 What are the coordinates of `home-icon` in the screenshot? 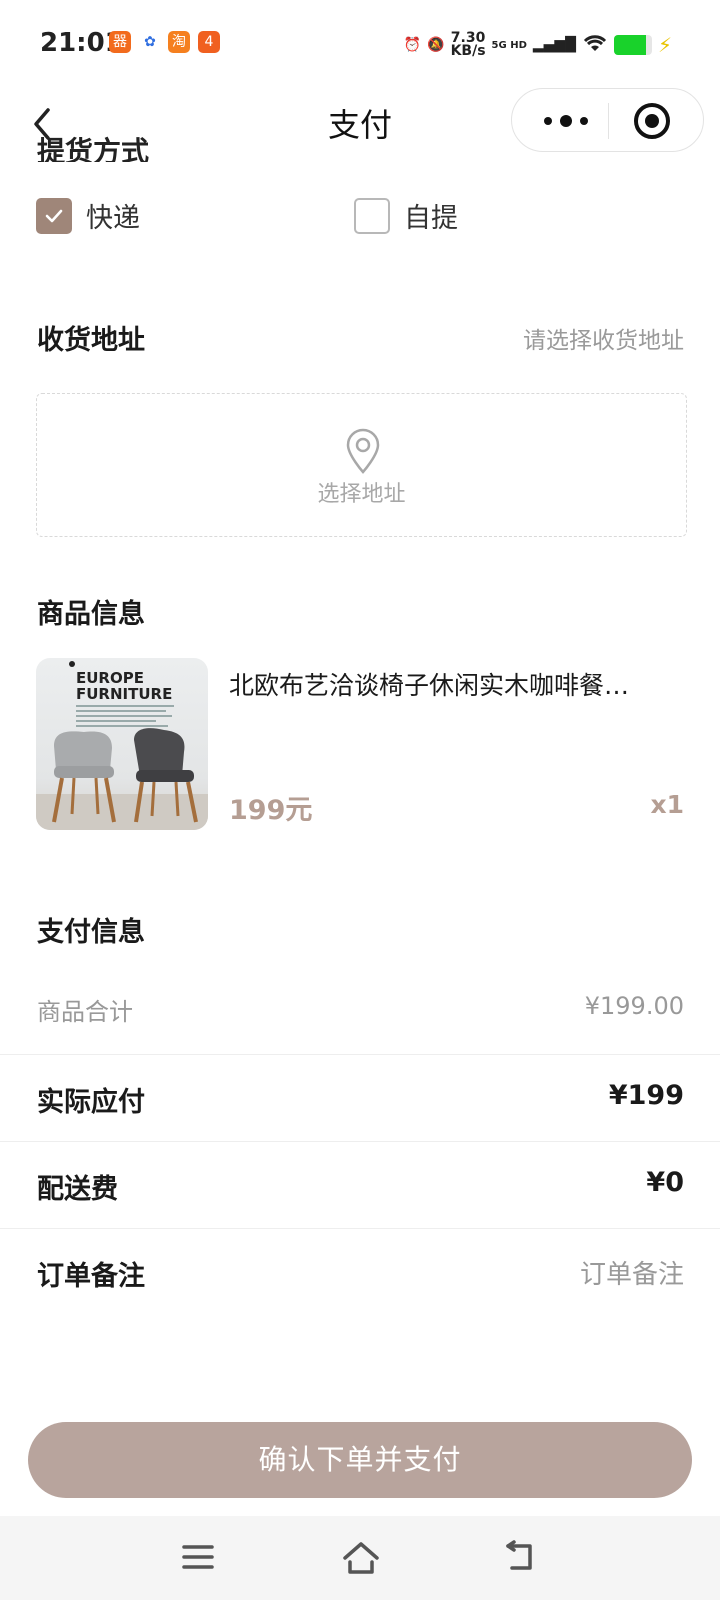 It's located at (361, 1558).